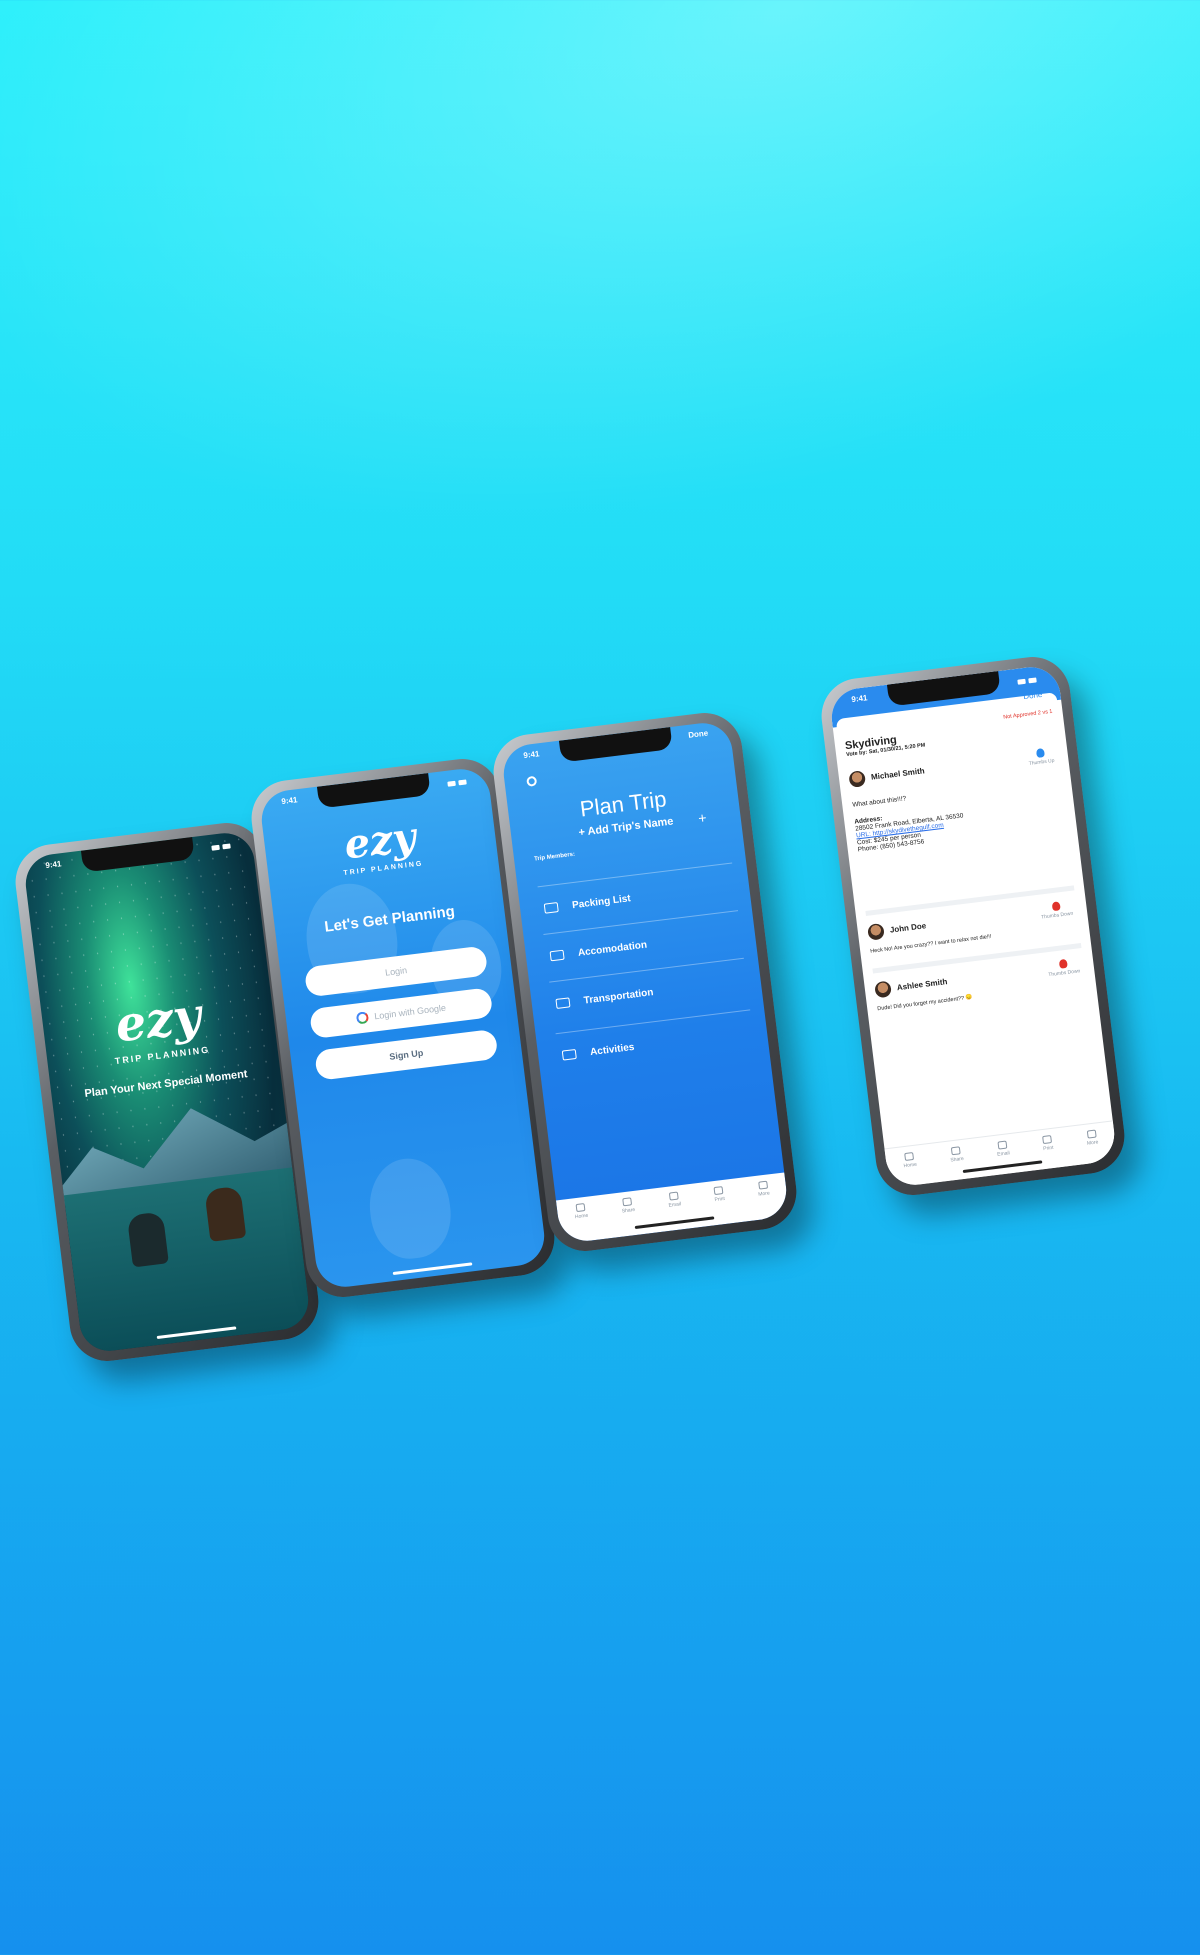  Describe the element at coordinates (551, 908) in the screenshot. I see `suitcase-icon` at that location.